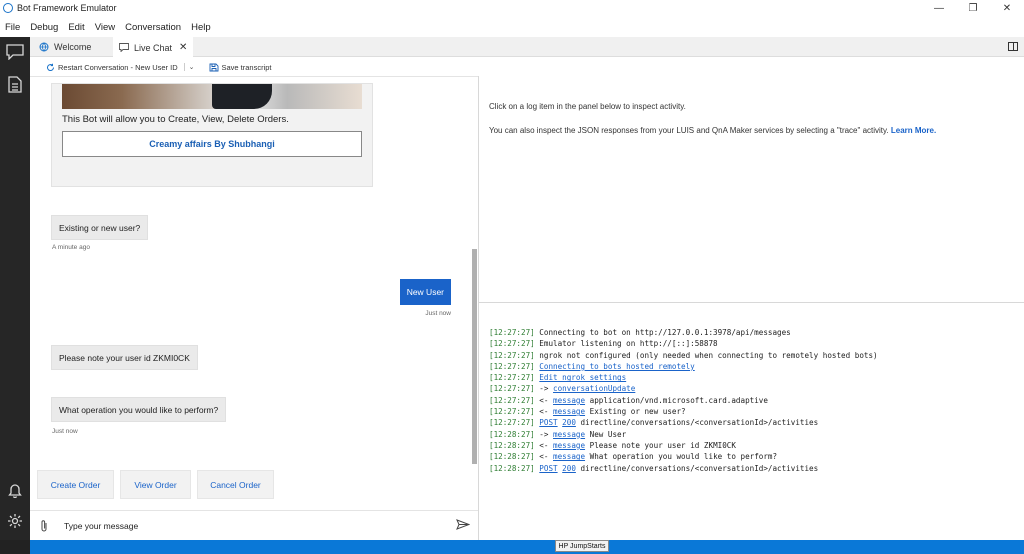 Image resolution: width=1024 pixels, height=554 pixels. I want to click on menu-edit: Edit, so click(76, 27).